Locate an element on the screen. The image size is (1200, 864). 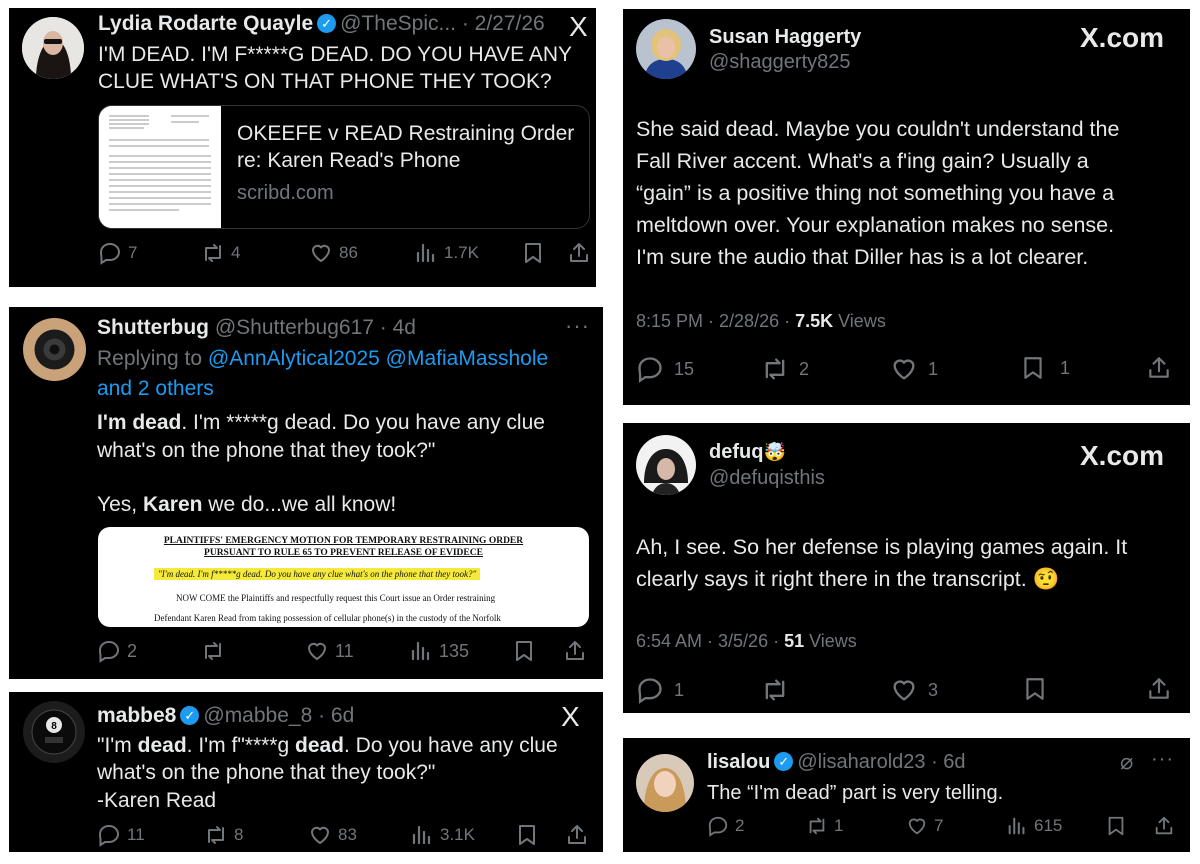
like-count: 11 is located at coordinates (344, 650).